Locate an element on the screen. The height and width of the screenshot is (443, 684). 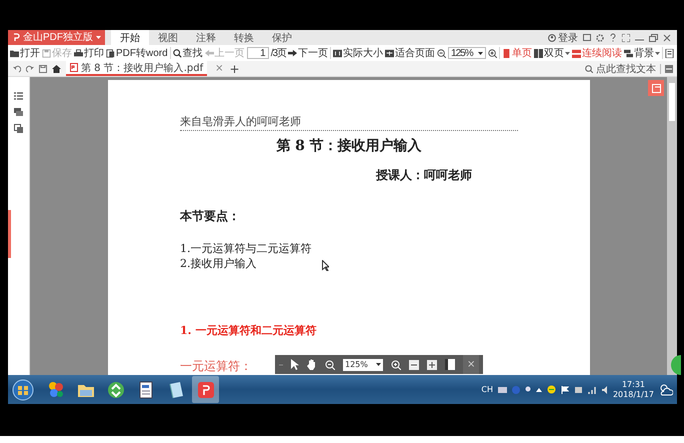
section-heading: 本节要点： is located at coordinates (210, 216).